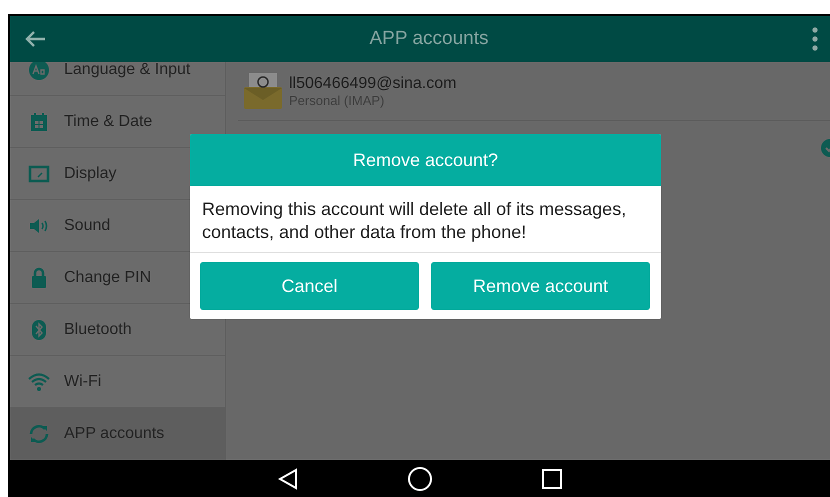  I want to click on screen-title: APP accounts, so click(429, 39).